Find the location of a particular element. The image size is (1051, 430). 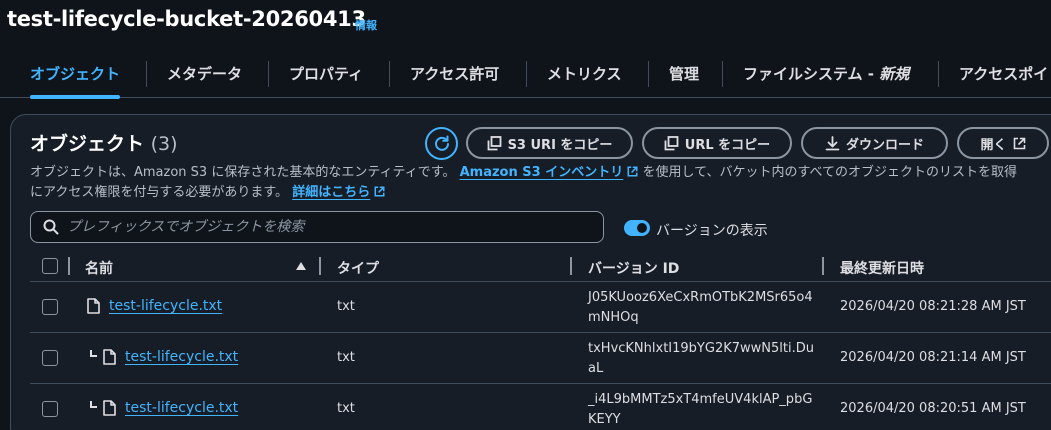

tab-objects: オブジェクト is located at coordinates (75, 75).